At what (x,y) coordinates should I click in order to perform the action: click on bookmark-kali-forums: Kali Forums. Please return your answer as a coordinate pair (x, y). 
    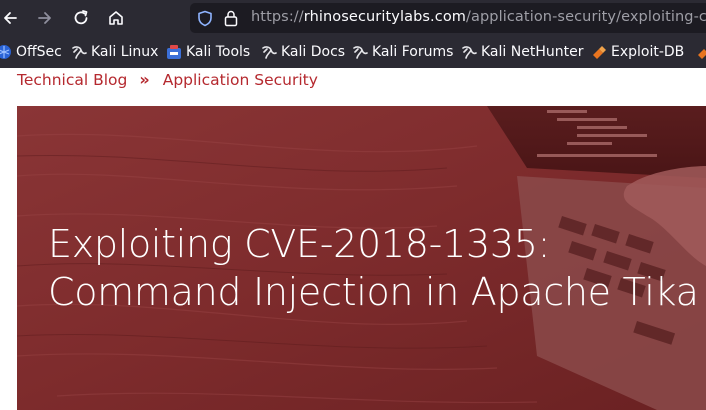
    Looking at the image, I should click on (402, 52).